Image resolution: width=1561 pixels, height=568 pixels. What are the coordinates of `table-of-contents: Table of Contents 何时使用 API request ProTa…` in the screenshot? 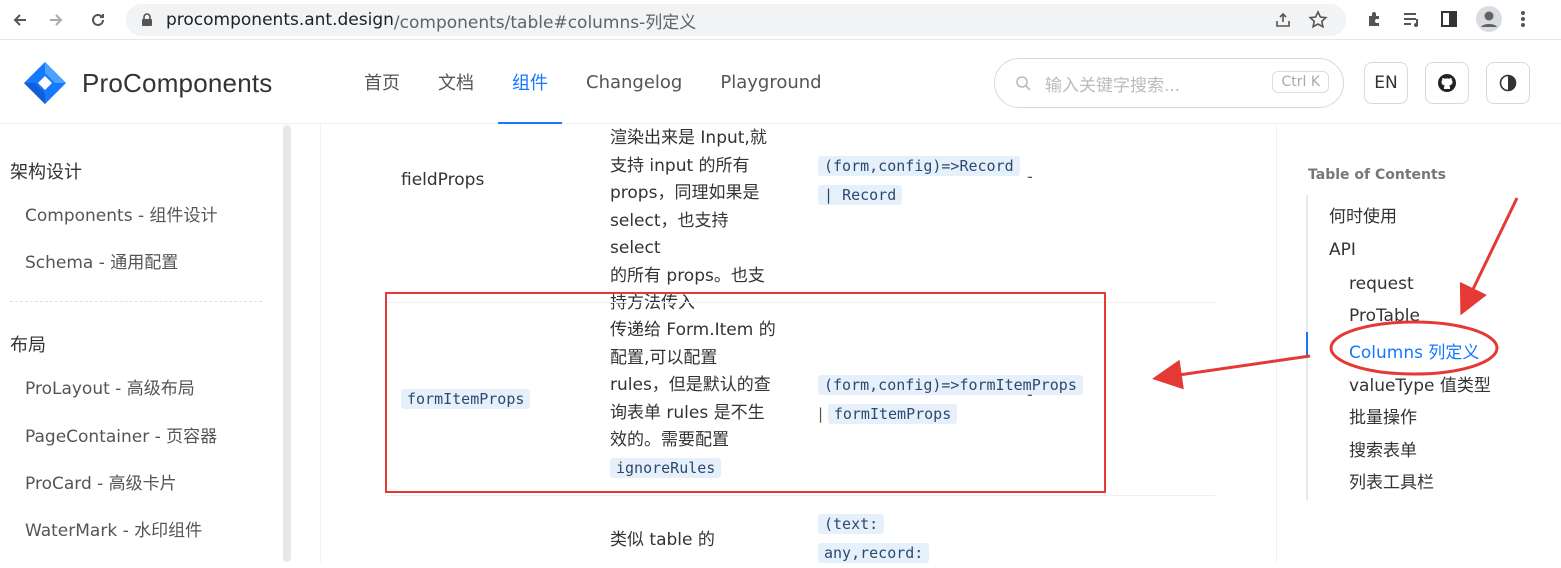 It's located at (1419, 343).